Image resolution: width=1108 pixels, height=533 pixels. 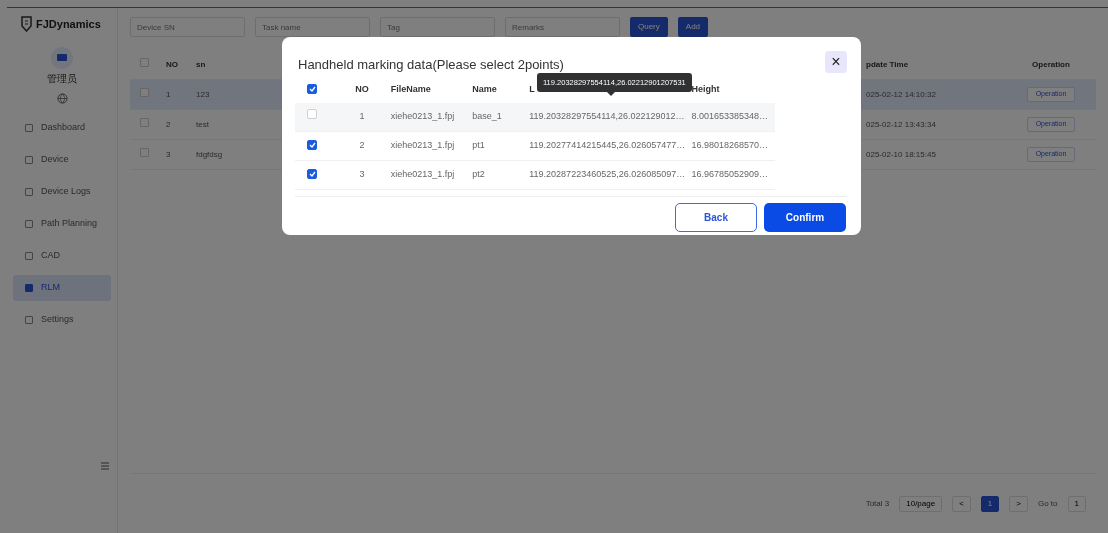 I want to click on sidebar-item: CAD, so click(x=62, y=256).